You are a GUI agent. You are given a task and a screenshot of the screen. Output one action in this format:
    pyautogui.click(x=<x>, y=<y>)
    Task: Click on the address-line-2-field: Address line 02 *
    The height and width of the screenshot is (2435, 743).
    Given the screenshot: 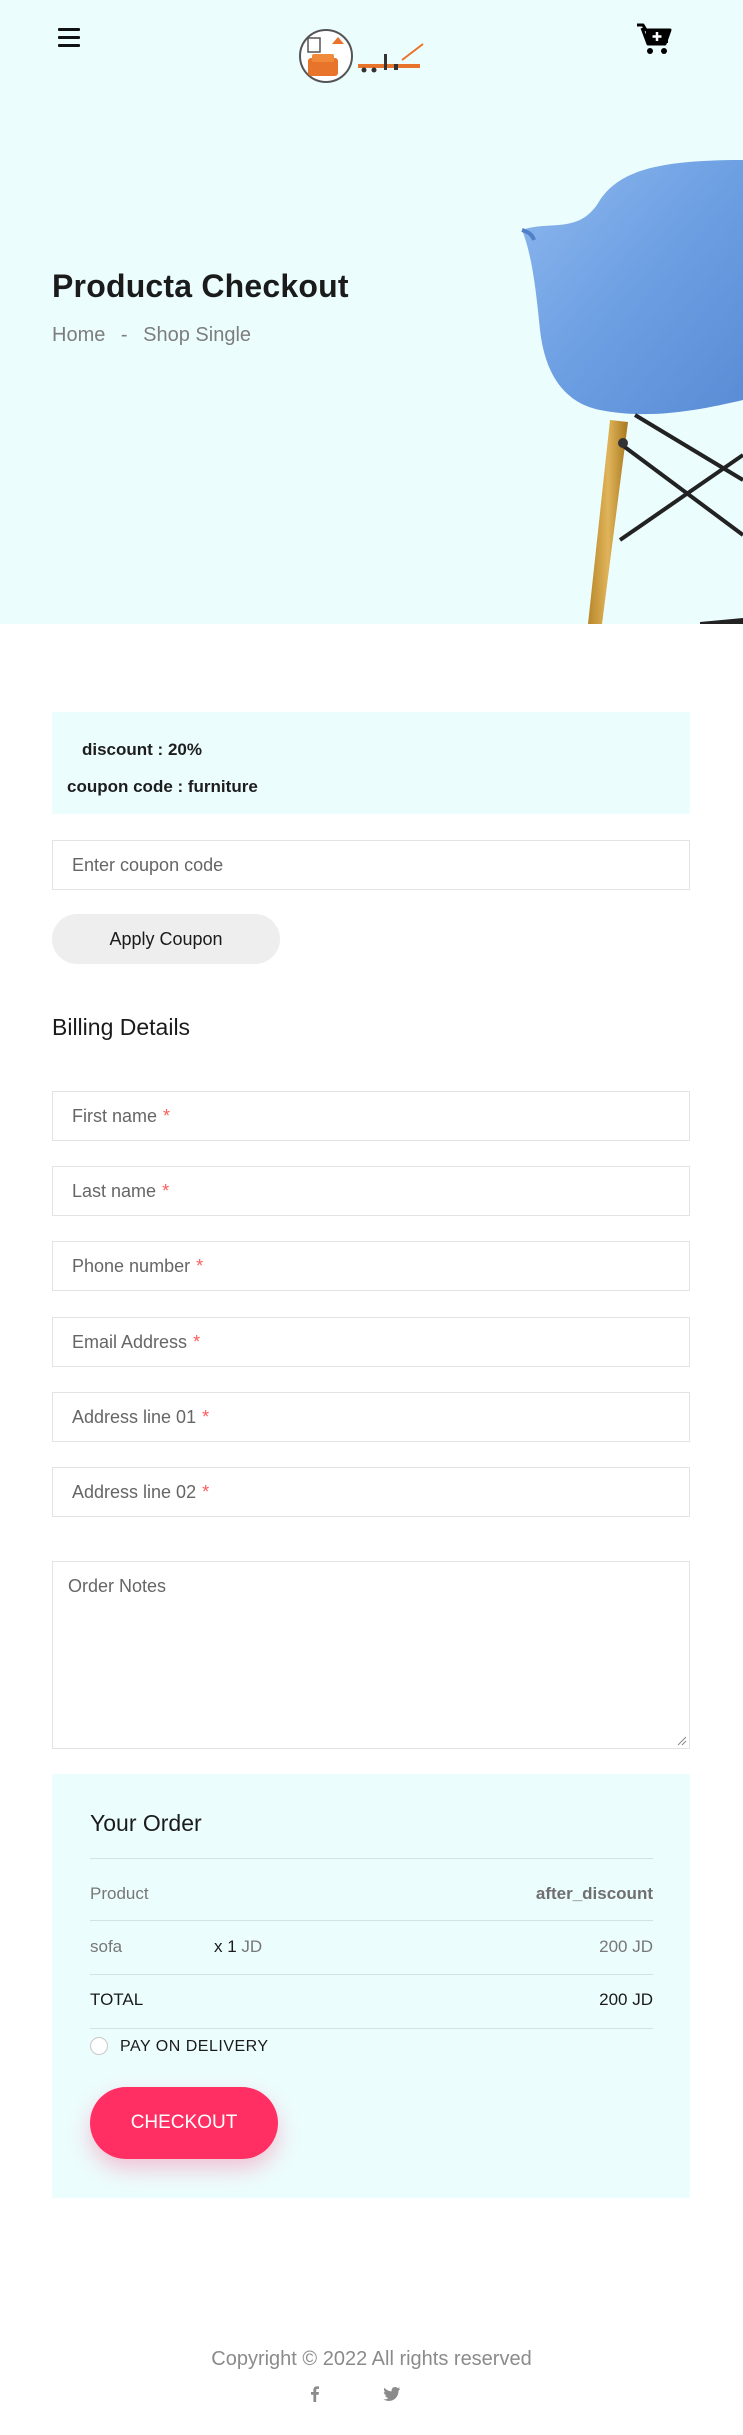 What is the action you would take?
    pyautogui.click(x=371, y=1492)
    